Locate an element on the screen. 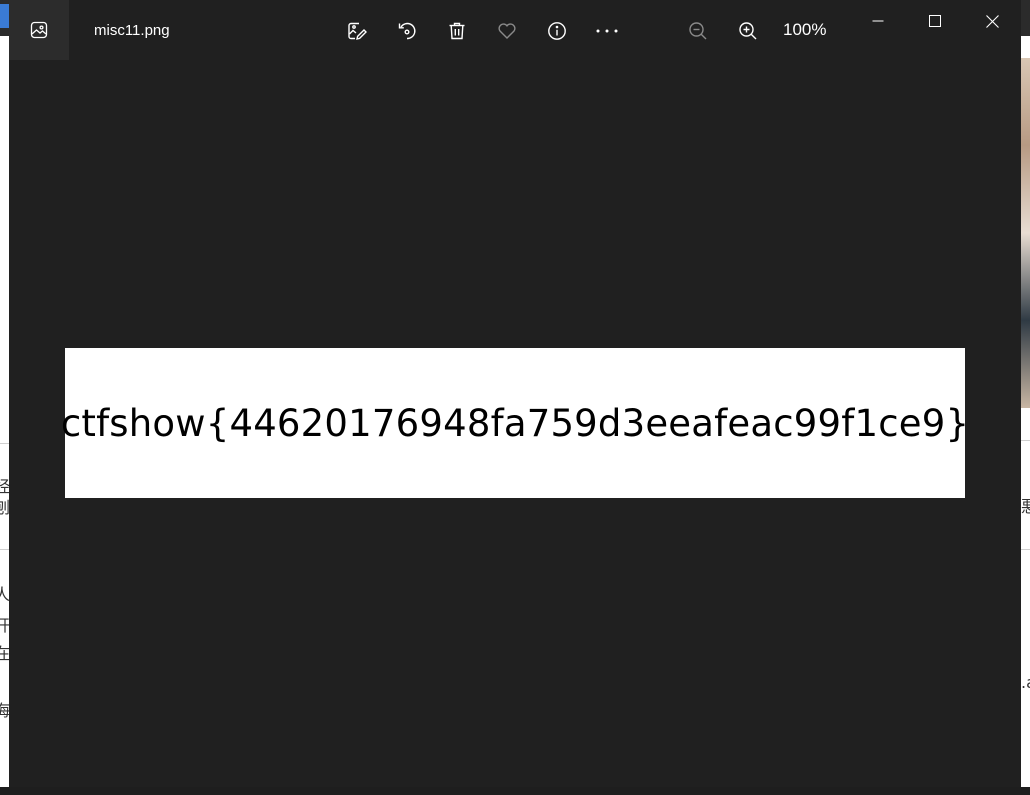 This screenshot has height=795, width=1030. maximize-icon is located at coordinates (935, 21).